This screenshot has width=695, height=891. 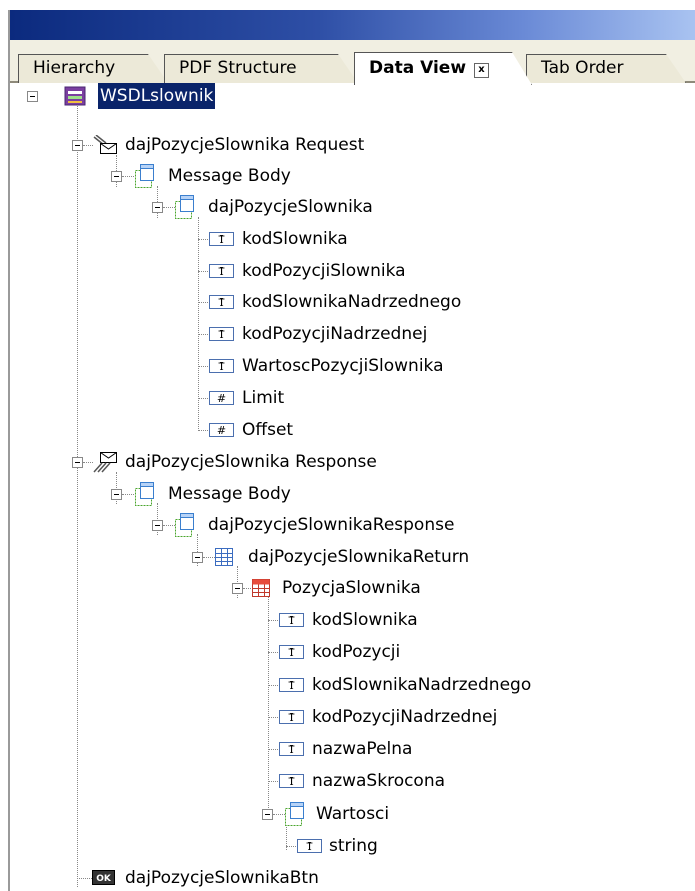 I want to click on item-label: PozycjaSlownika, so click(x=351, y=588).